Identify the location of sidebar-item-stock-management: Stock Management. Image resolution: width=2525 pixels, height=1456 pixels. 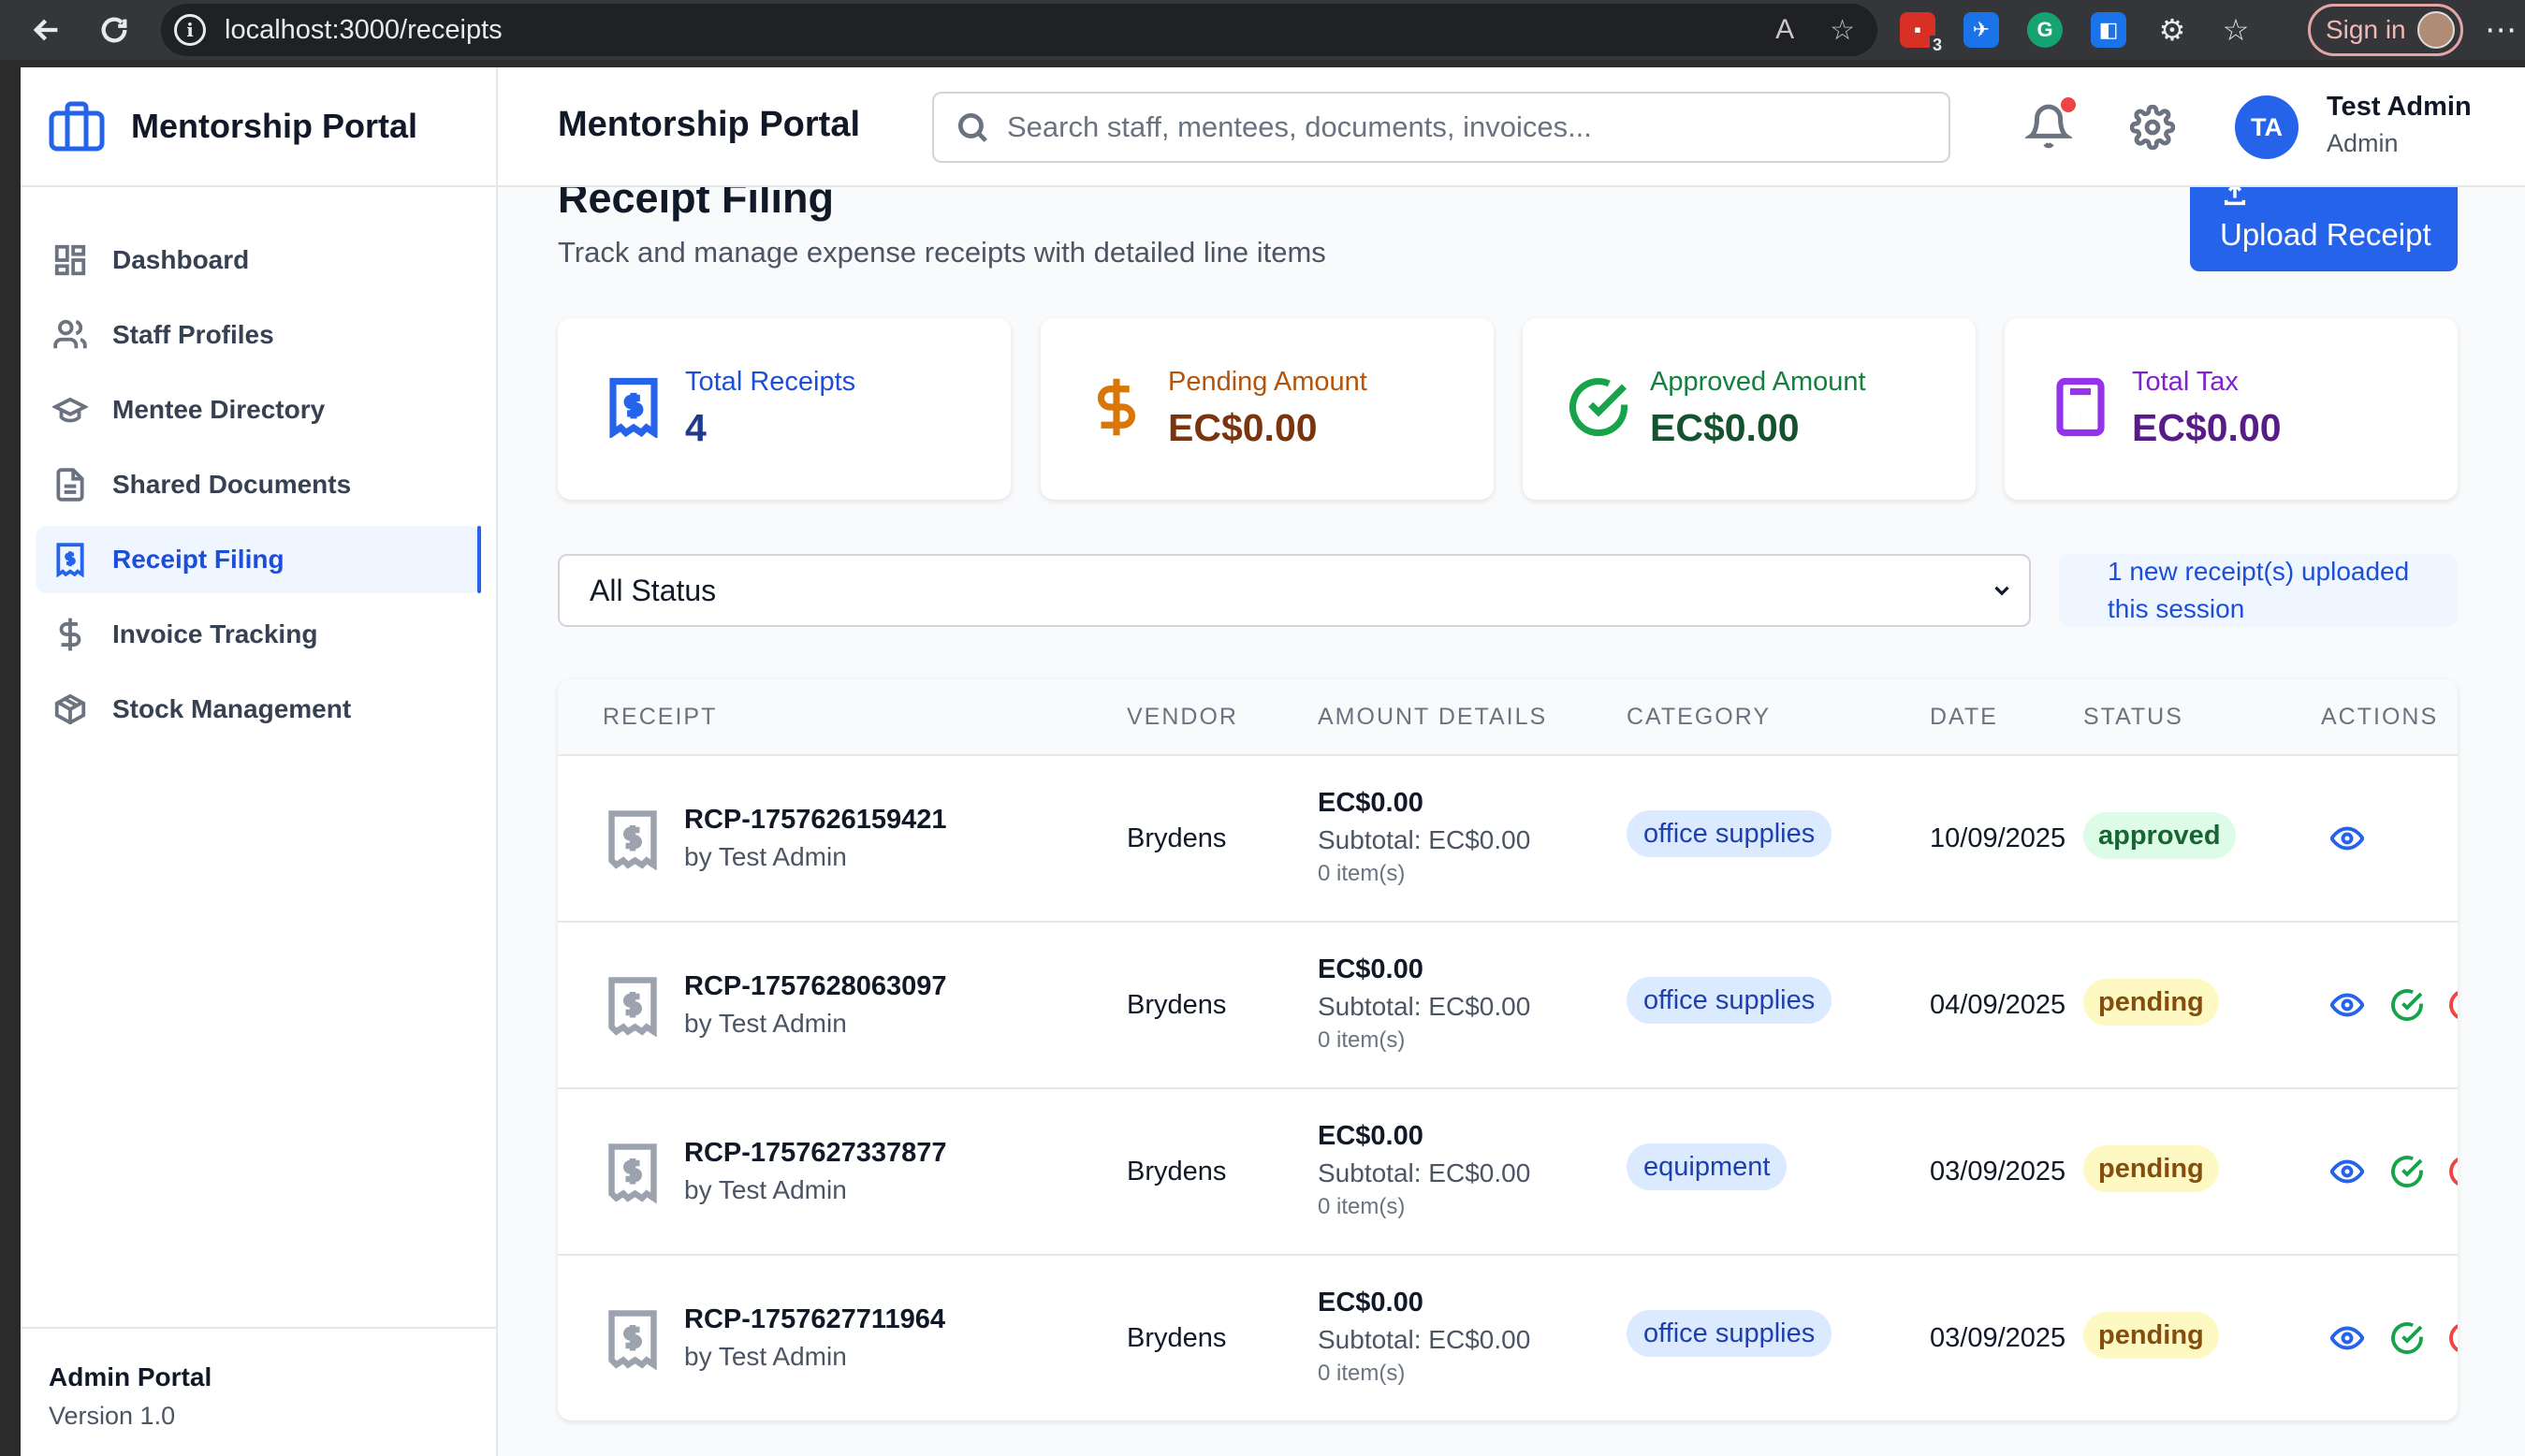
(259, 709).